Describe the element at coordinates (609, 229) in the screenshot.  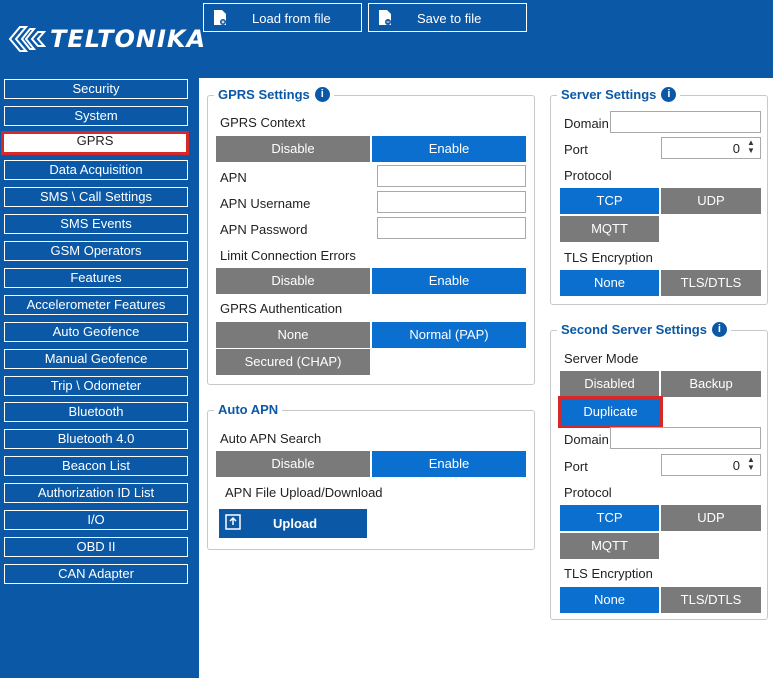
I see `server-mqtt-button: MQTT` at that location.